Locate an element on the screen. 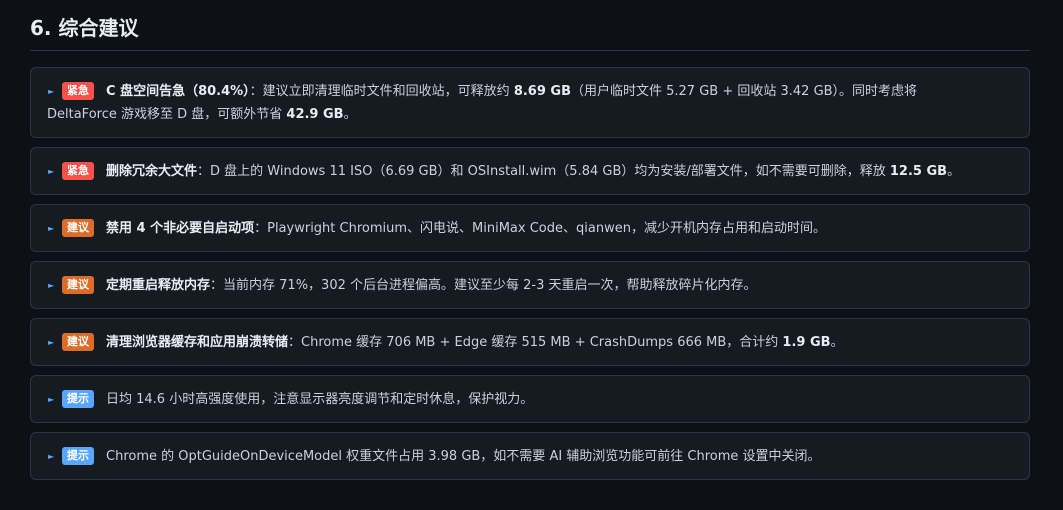 The height and width of the screenshot is (510, 1063). item-lead: 删除冗余大文件 is located at coordinates (152, 171).